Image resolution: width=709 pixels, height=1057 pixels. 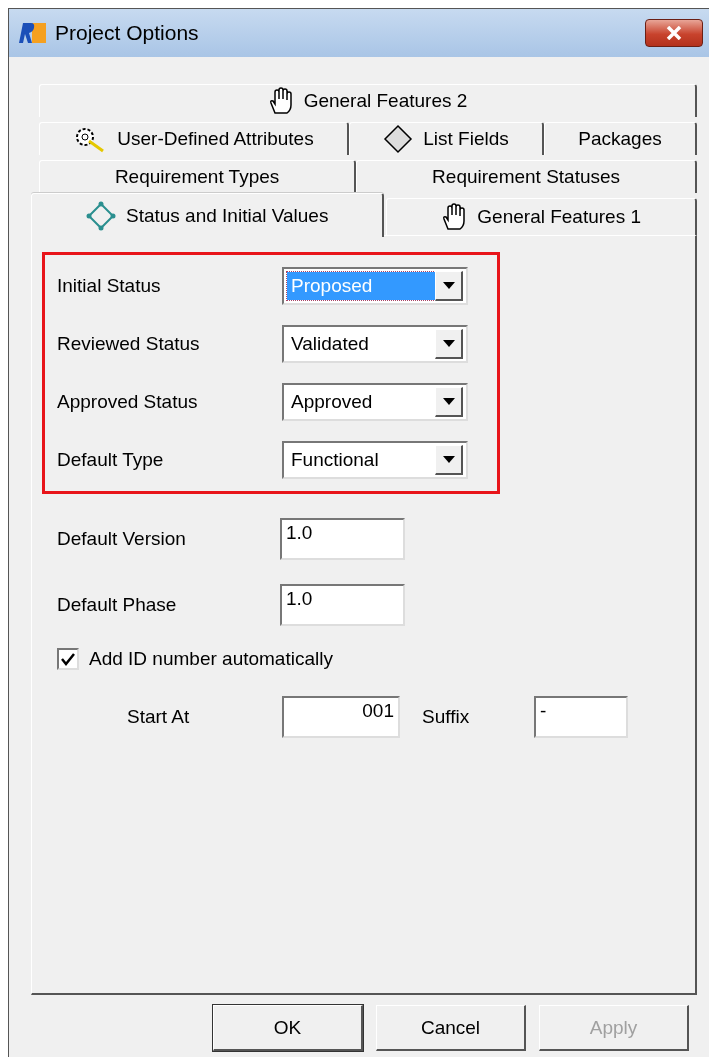 I want to click on dialog-button: OK, so click(x=288, y=1028).